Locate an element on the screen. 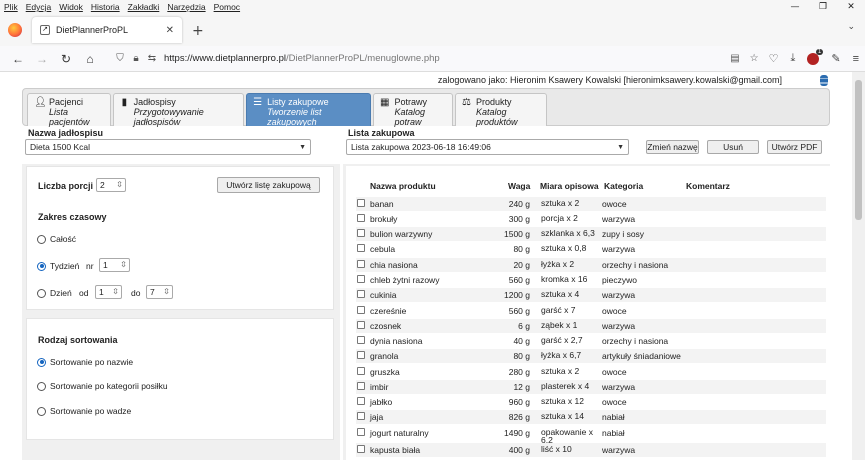  table-row: jaja 826 g sztuka x 14 nabiał is located at coordinates (591, 417).